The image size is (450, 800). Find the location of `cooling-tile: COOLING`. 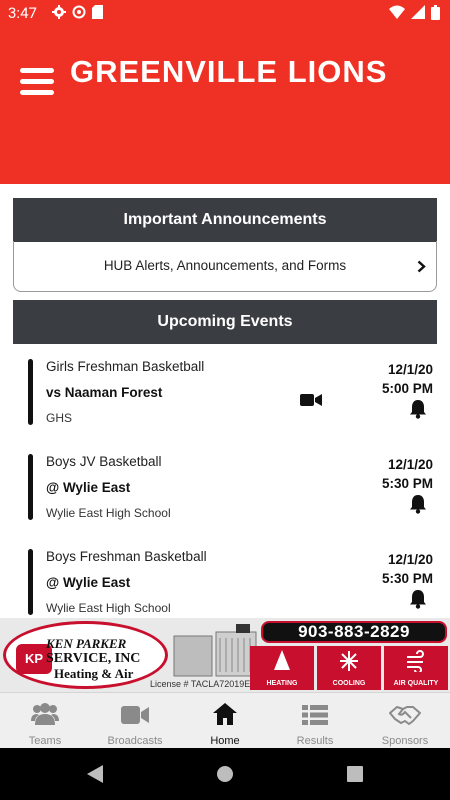

cooling-tile: COOLING is located at coordinates (349, 668).